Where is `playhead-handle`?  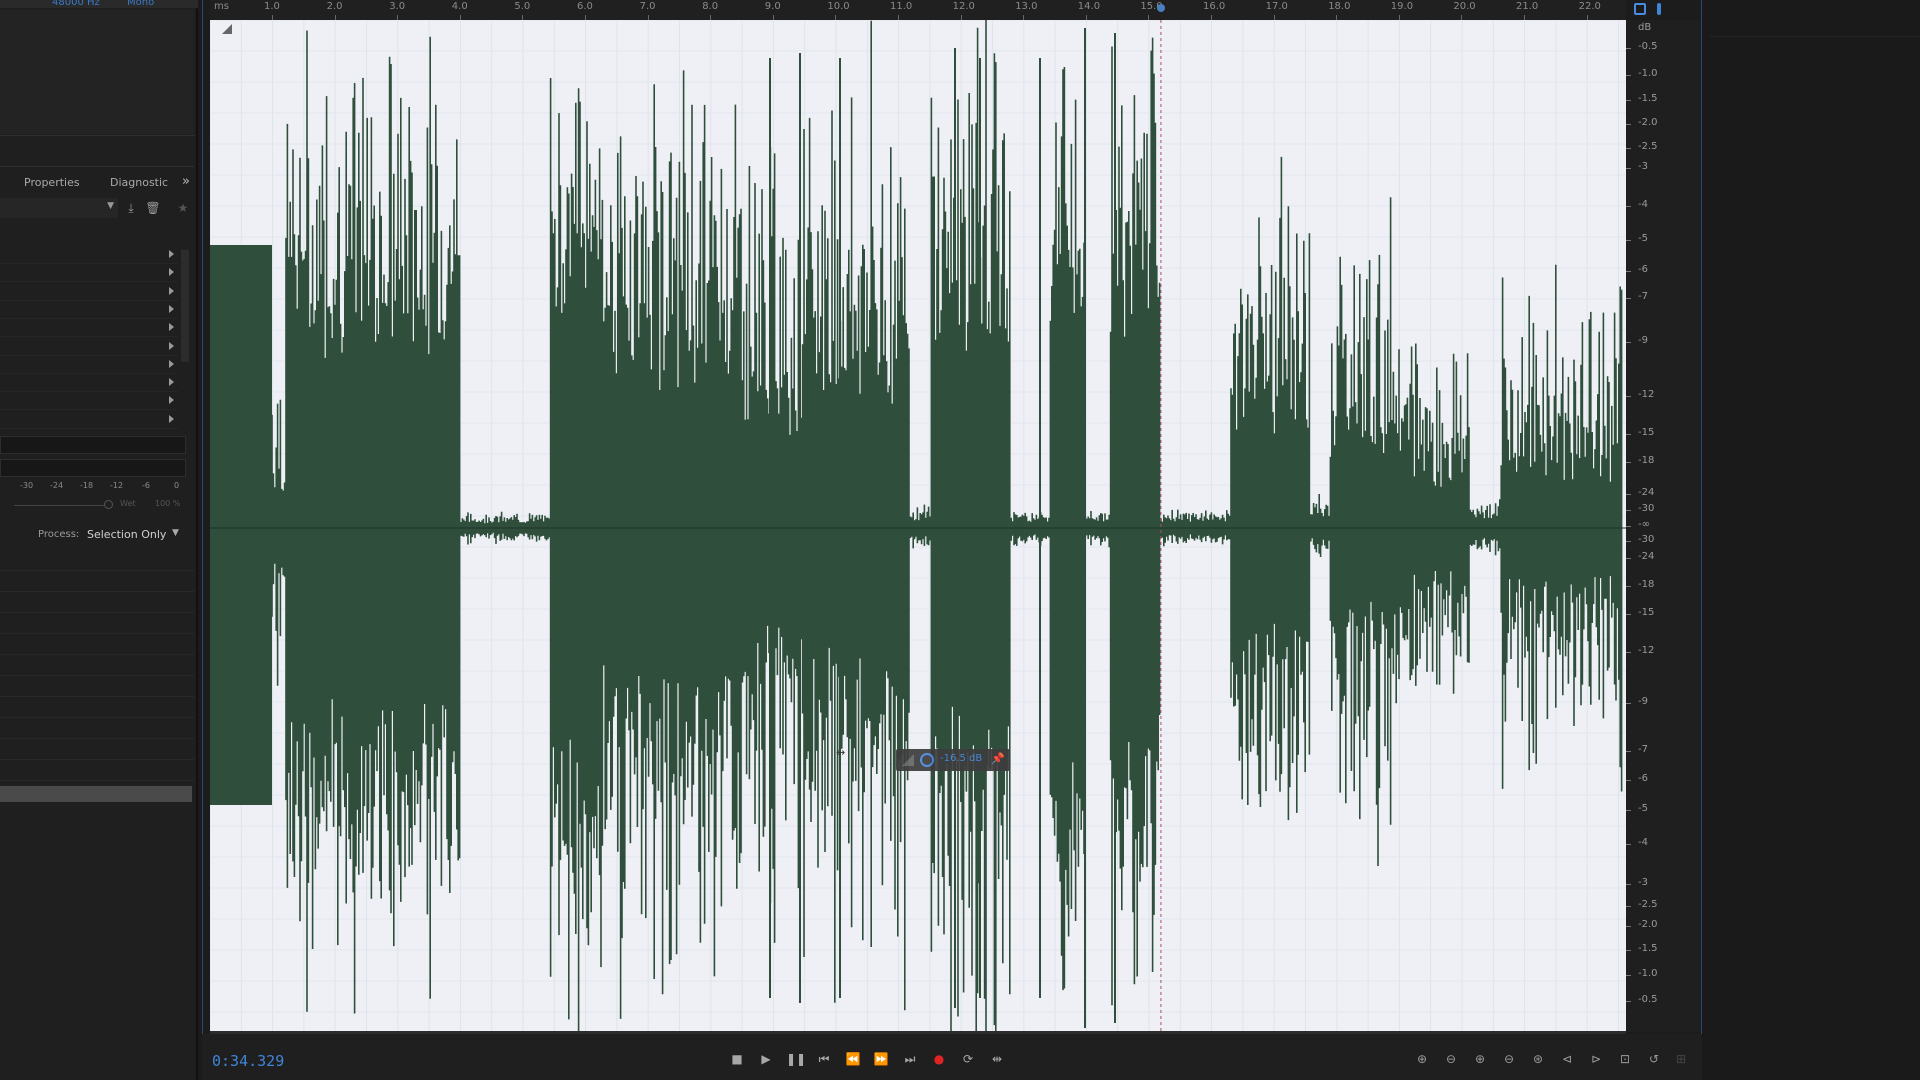 playhead-handle is located at coordinates (1160, 8).